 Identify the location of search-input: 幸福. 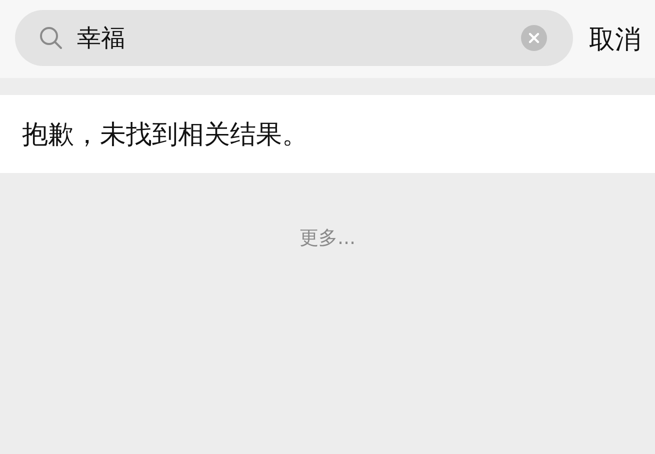
(292, 38).